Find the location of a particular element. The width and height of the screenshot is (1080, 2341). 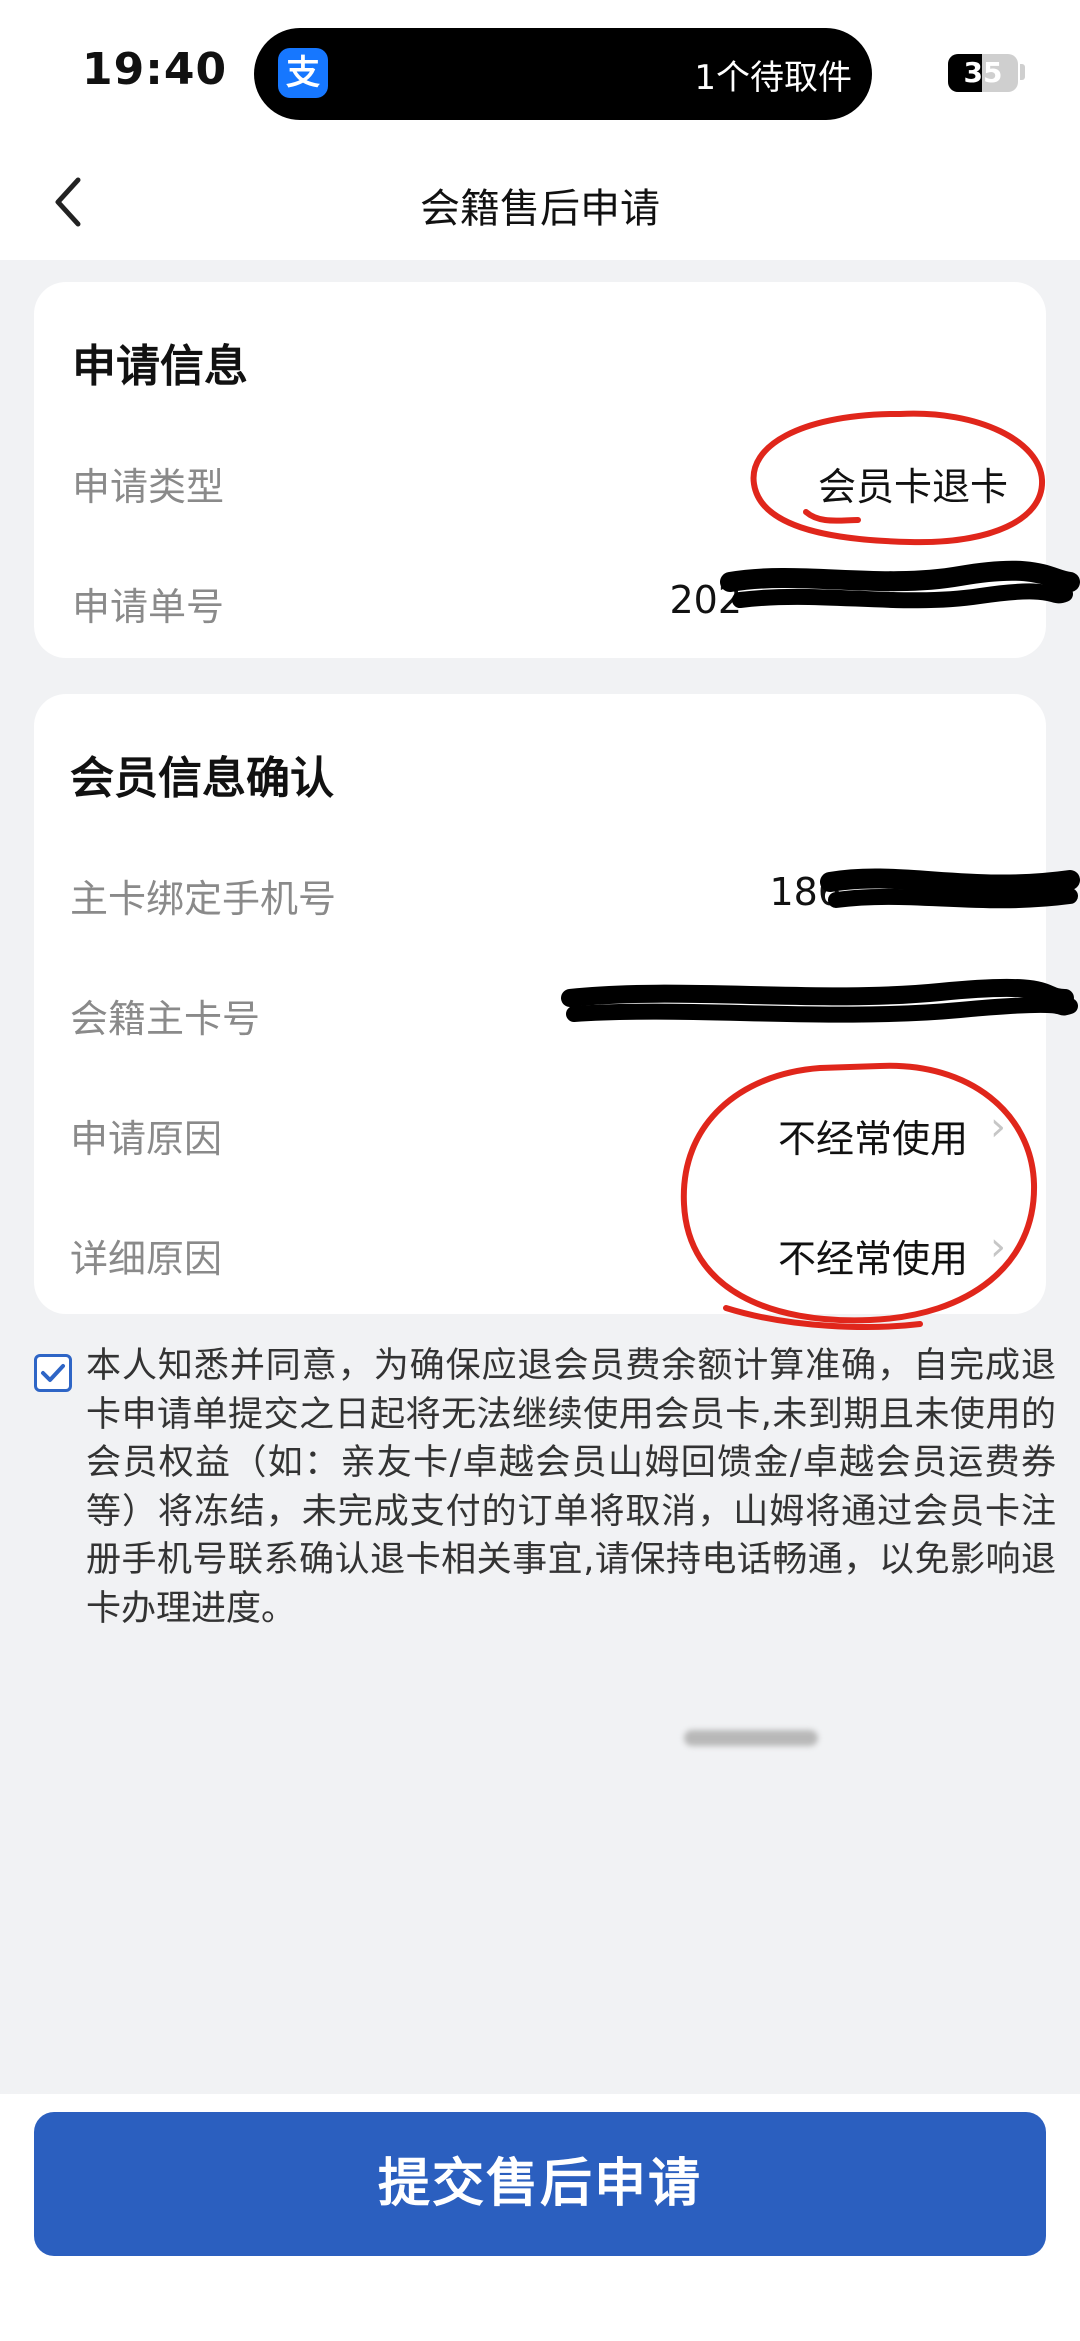

redaction-scribble-number is located at coordinates (900, 584).